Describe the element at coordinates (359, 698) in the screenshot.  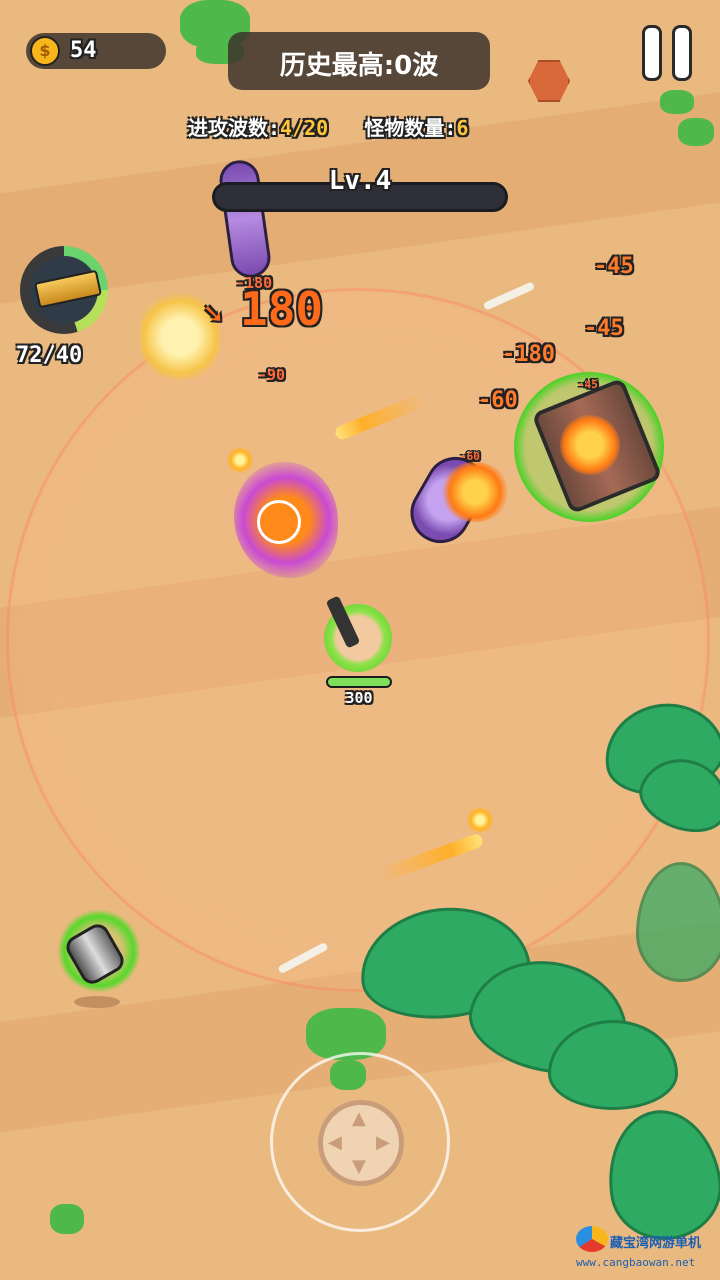
I see `player-hp-value: 300` at that location.